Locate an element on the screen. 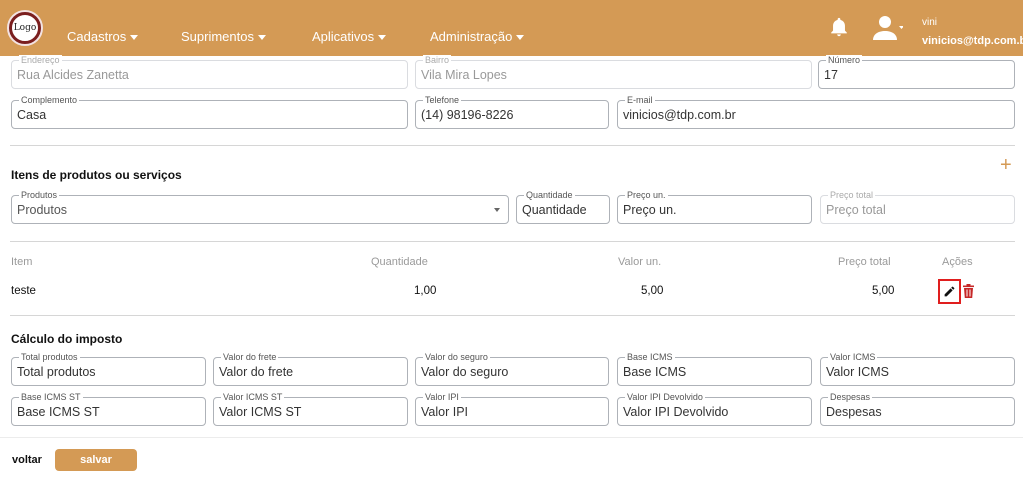 This screenshot has height=480, width=1023. field-value: Quantidade is located at coordinates (554, 210).